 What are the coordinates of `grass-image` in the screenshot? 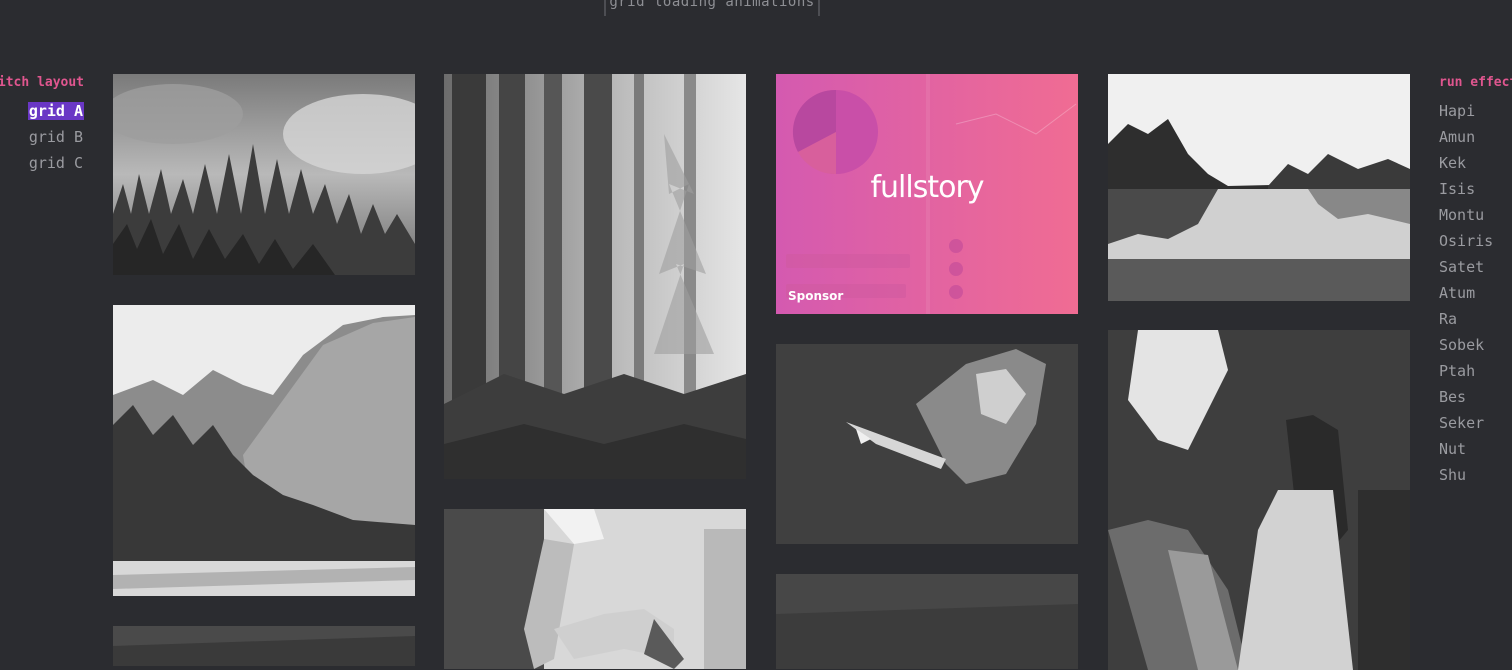 It's located at (264, 646).